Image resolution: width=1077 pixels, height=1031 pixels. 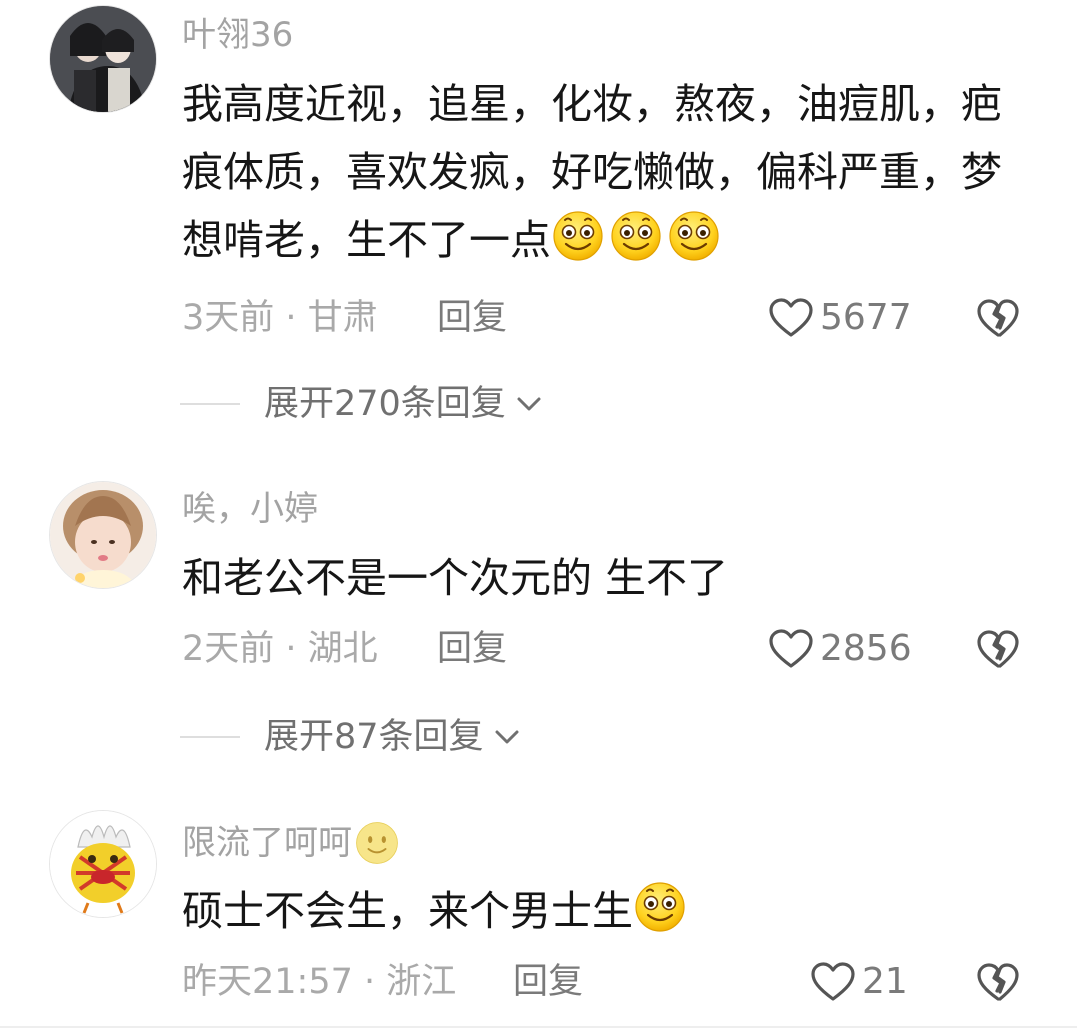 What do you see at coordinates (237, 35) in the screenshot?
I see `username: 叶翎36` at bounding box center [237, 35].